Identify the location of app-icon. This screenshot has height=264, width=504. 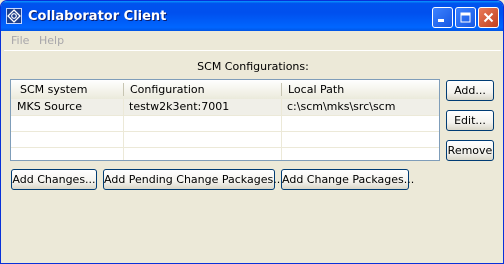
(14, 16).